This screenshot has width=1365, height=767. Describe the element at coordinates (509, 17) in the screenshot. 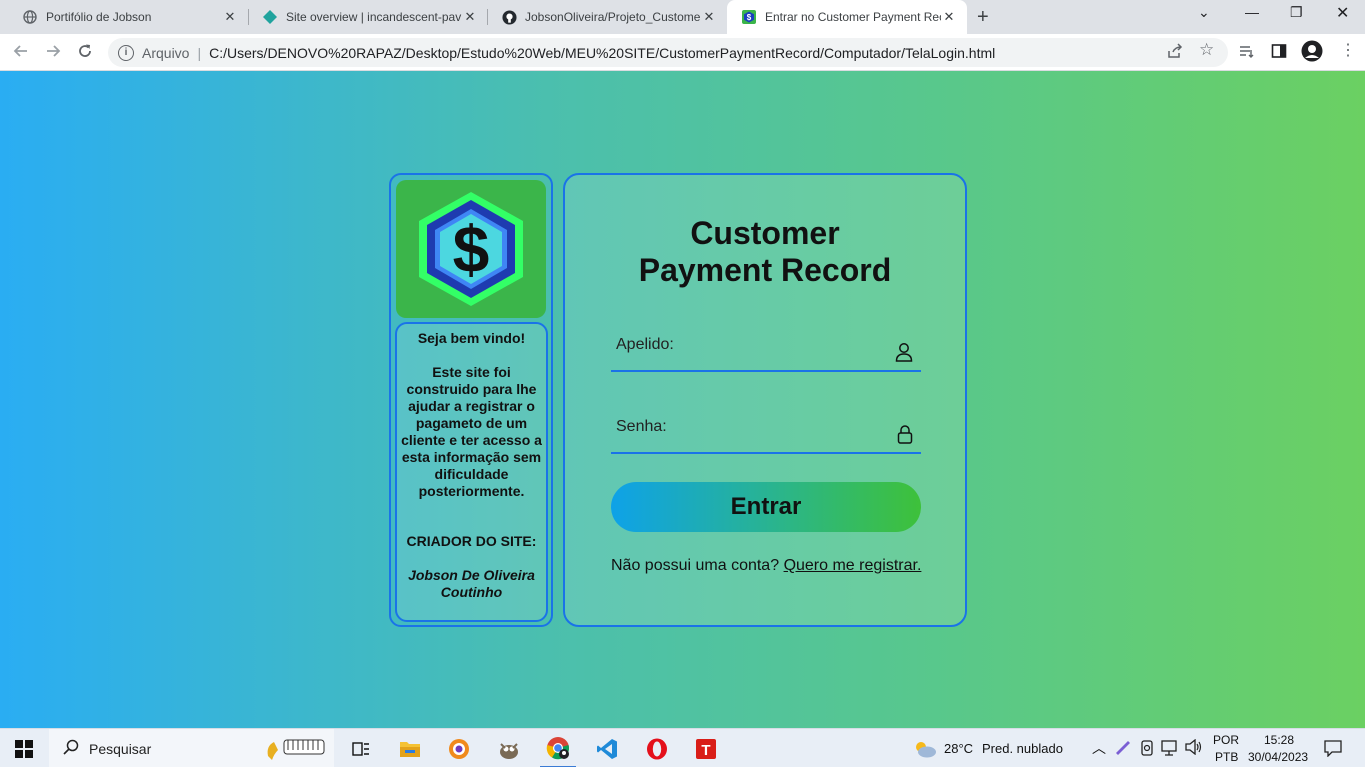

I see `github-icon` at that location.